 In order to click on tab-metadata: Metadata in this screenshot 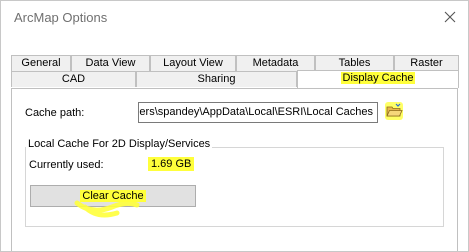, I will do `click(275, 63)`.